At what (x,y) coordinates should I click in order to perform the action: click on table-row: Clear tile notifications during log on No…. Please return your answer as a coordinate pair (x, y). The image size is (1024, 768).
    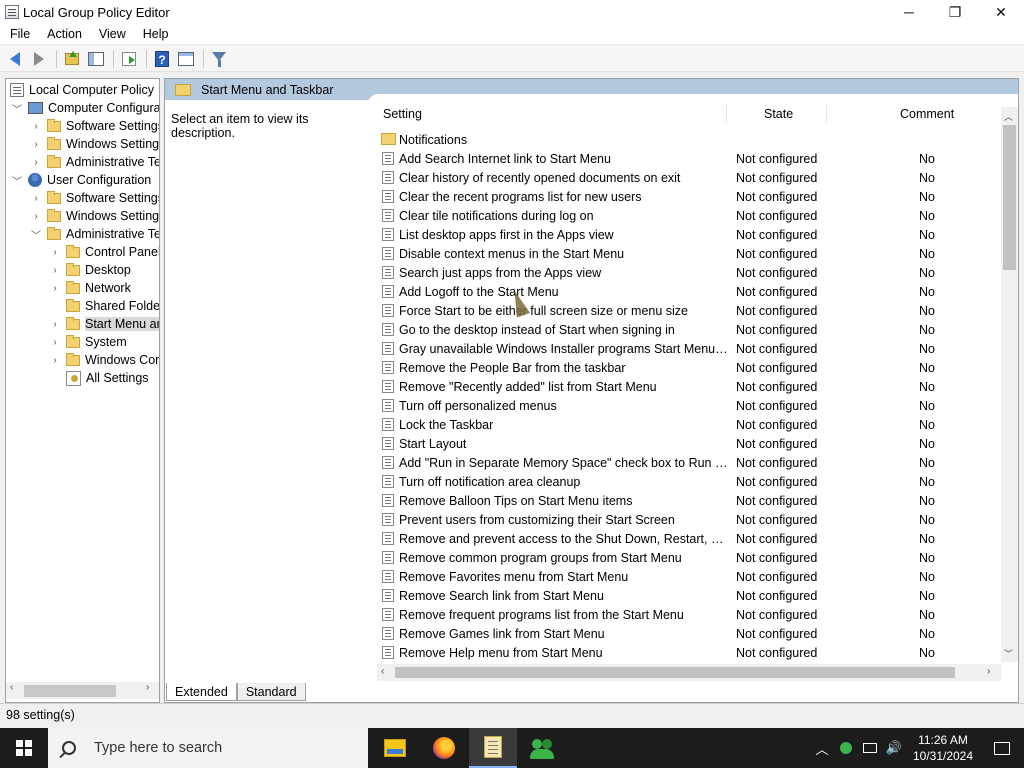
    Looking at the image, I should click on (683, 215).